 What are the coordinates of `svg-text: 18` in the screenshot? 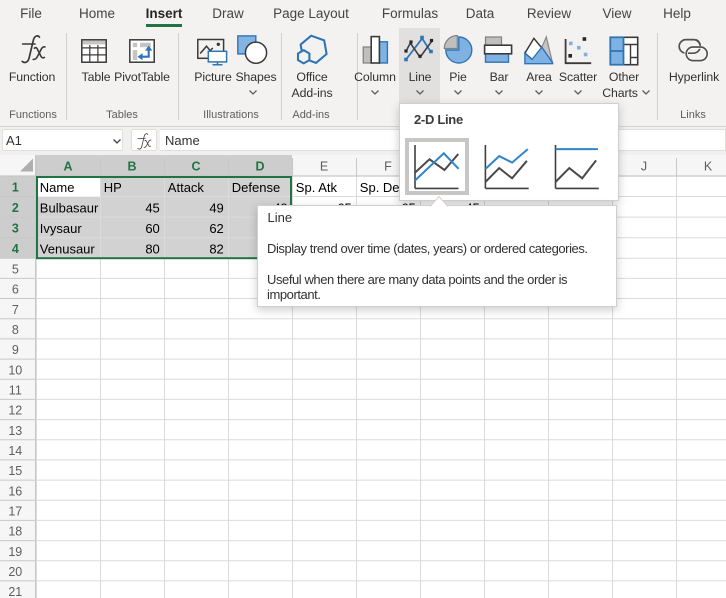 It's located at (15, 532).